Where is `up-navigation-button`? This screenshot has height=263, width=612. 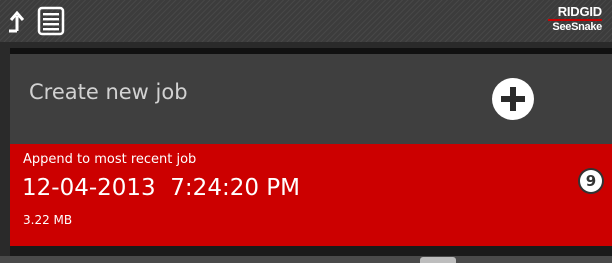 up-navigation-button is located at coordinates (17, 21).